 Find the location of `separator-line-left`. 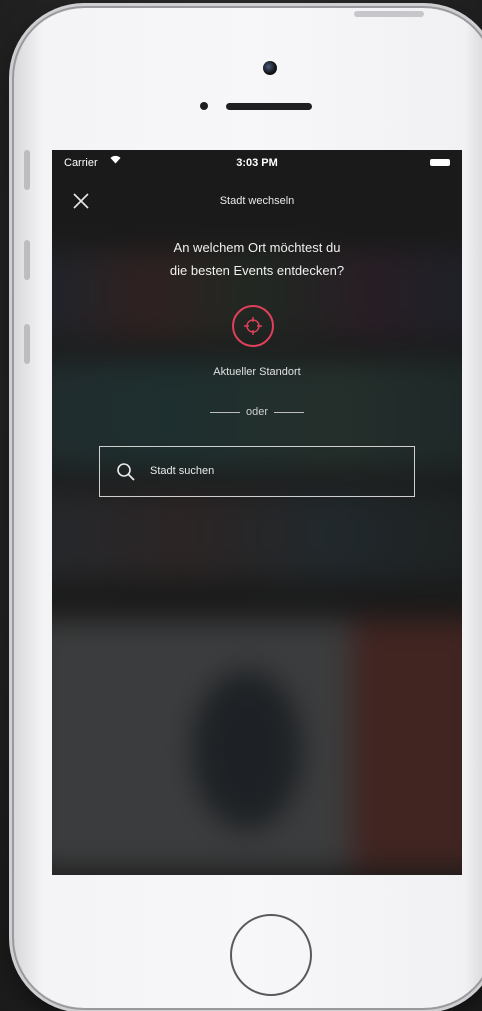

separator-line-left is located at coordinates (224, 412).